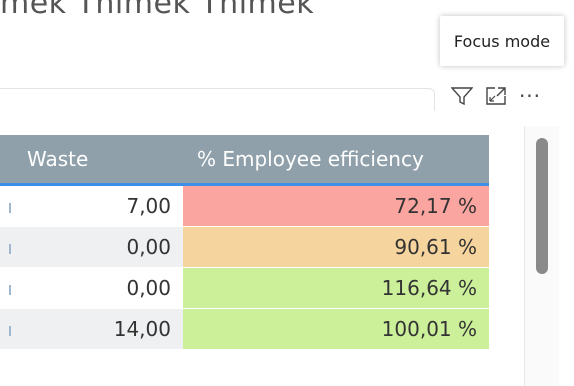  What do you see at coordinates (217, 99) in the screenshot?
I see `visual-frame` at bounding box center [217, 99].